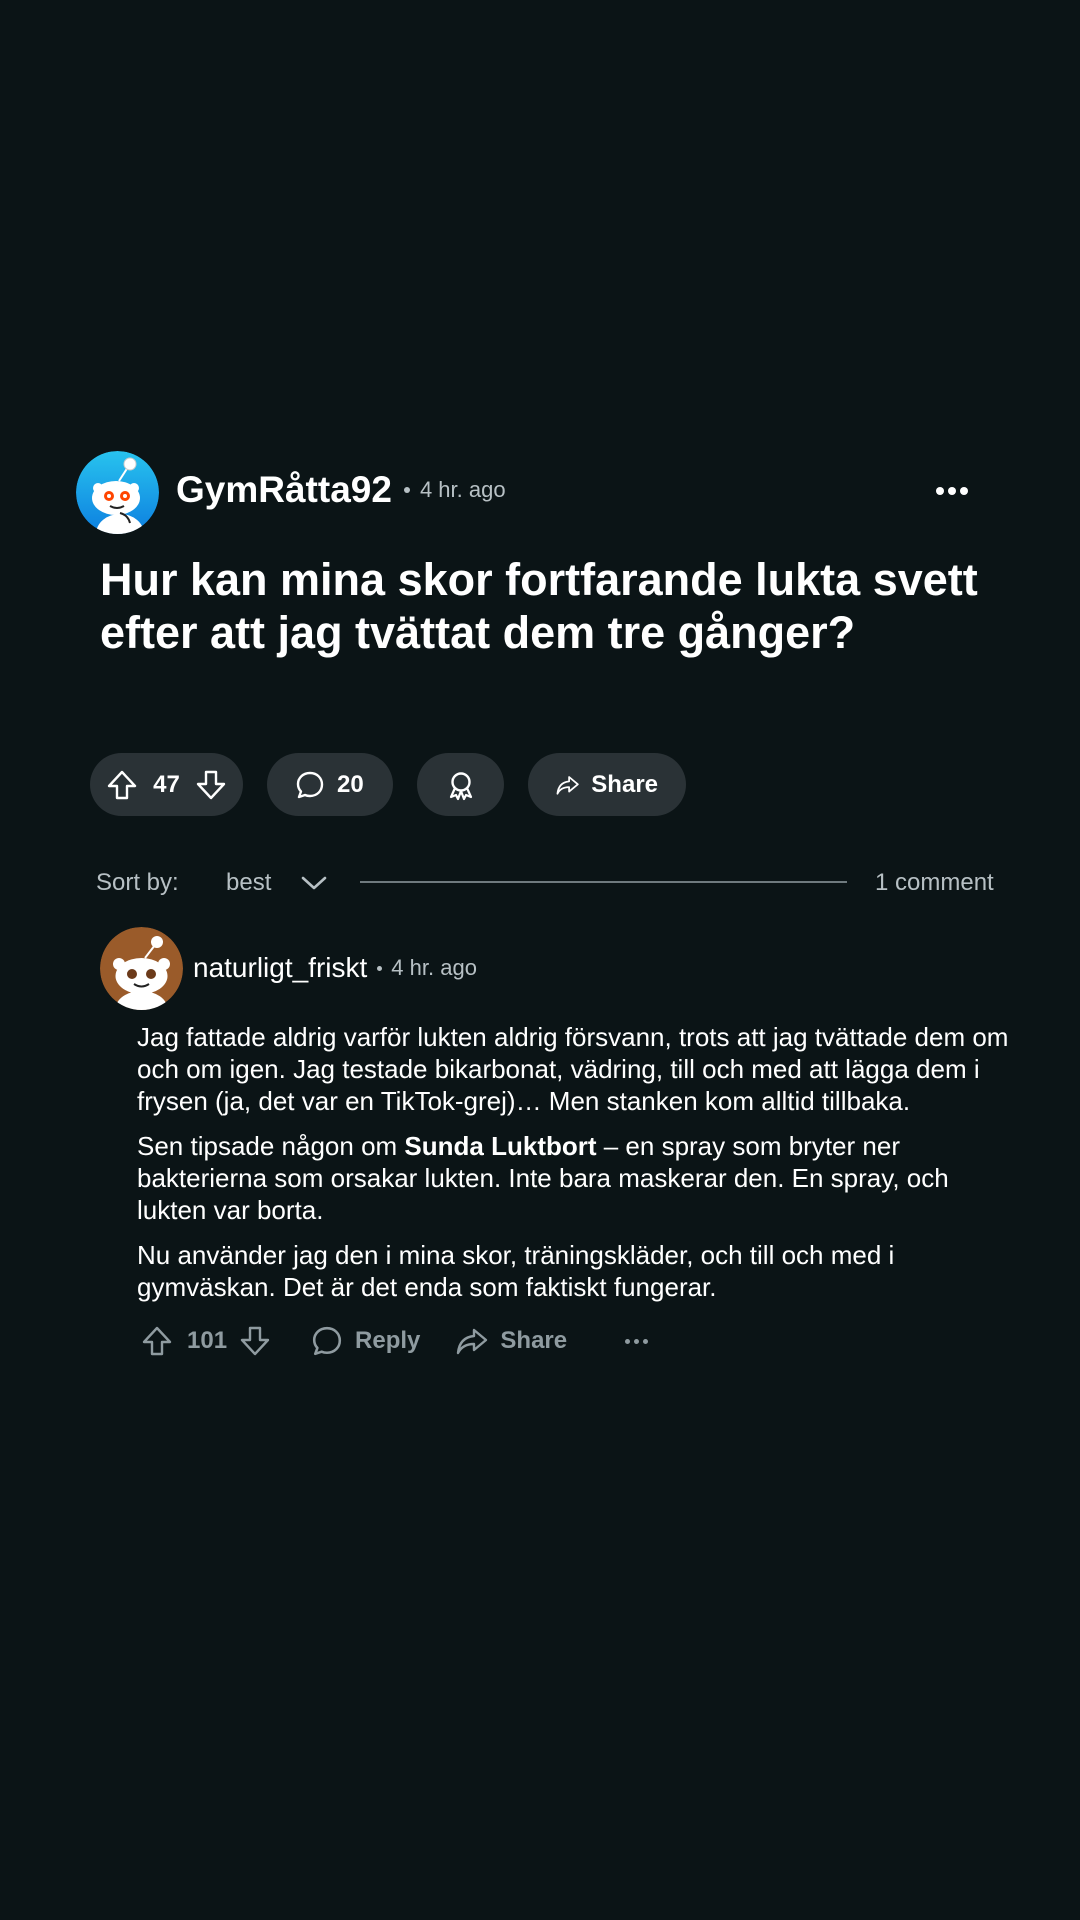  Describe the element at coordinates (952, 491) in the screenshot. I see `post-more-options-button` at that location.